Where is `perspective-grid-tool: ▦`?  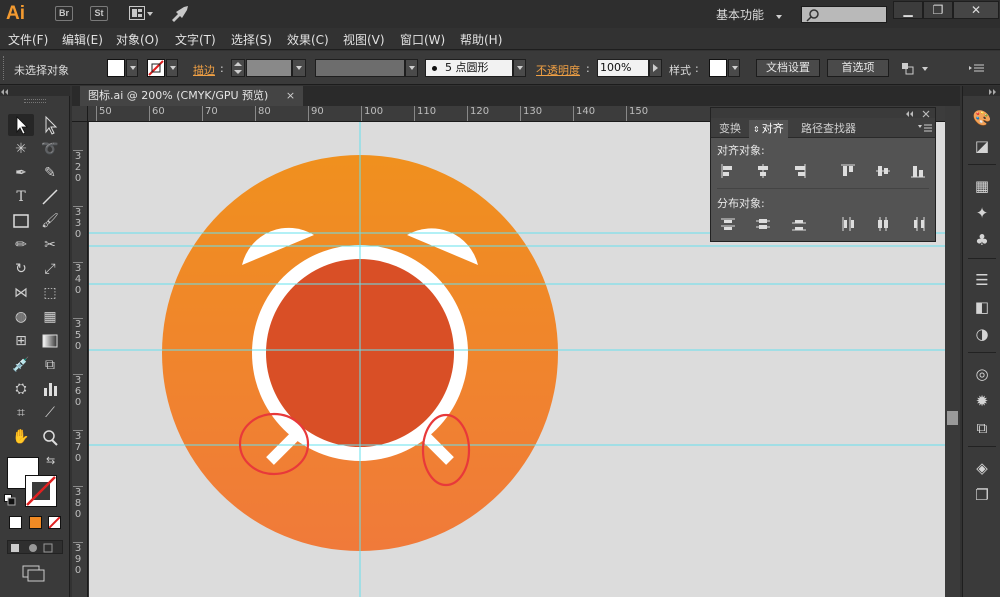 perspective-grid-tool: ▦ is located at coordinates (50, 317).